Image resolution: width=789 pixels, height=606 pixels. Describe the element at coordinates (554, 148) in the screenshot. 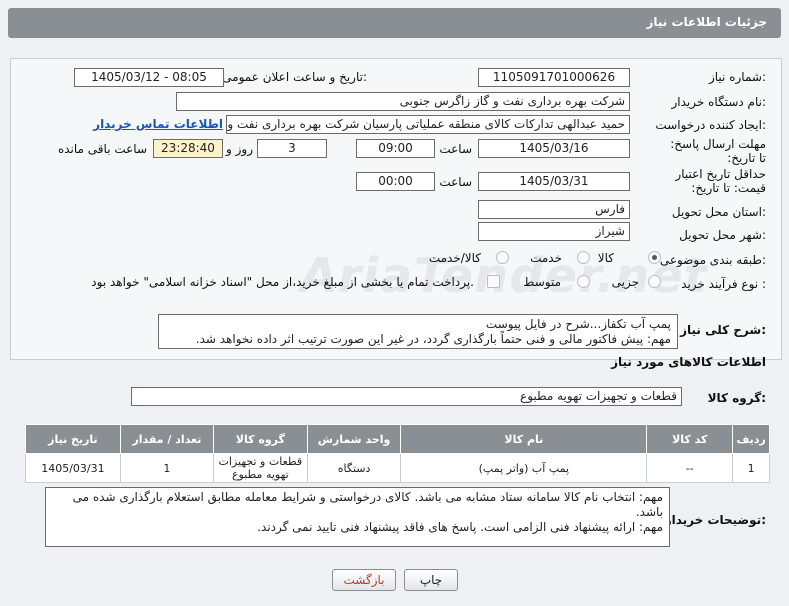

I see `deadline-date-field: 1405/03/16` at that location.